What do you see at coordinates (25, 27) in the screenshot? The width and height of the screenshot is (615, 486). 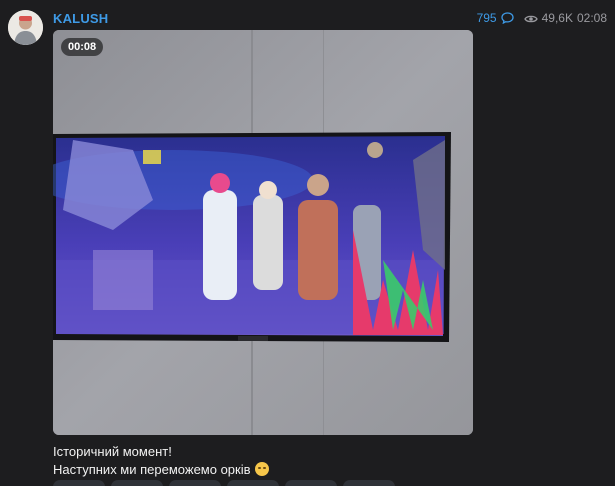 I see `channel-avatar` at bounding box center [25, 27].